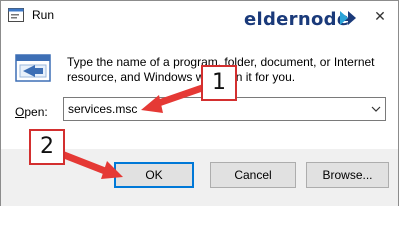 This screenshot has height=240, width=399. I want to click on run-program-icon, so click(33, 68).